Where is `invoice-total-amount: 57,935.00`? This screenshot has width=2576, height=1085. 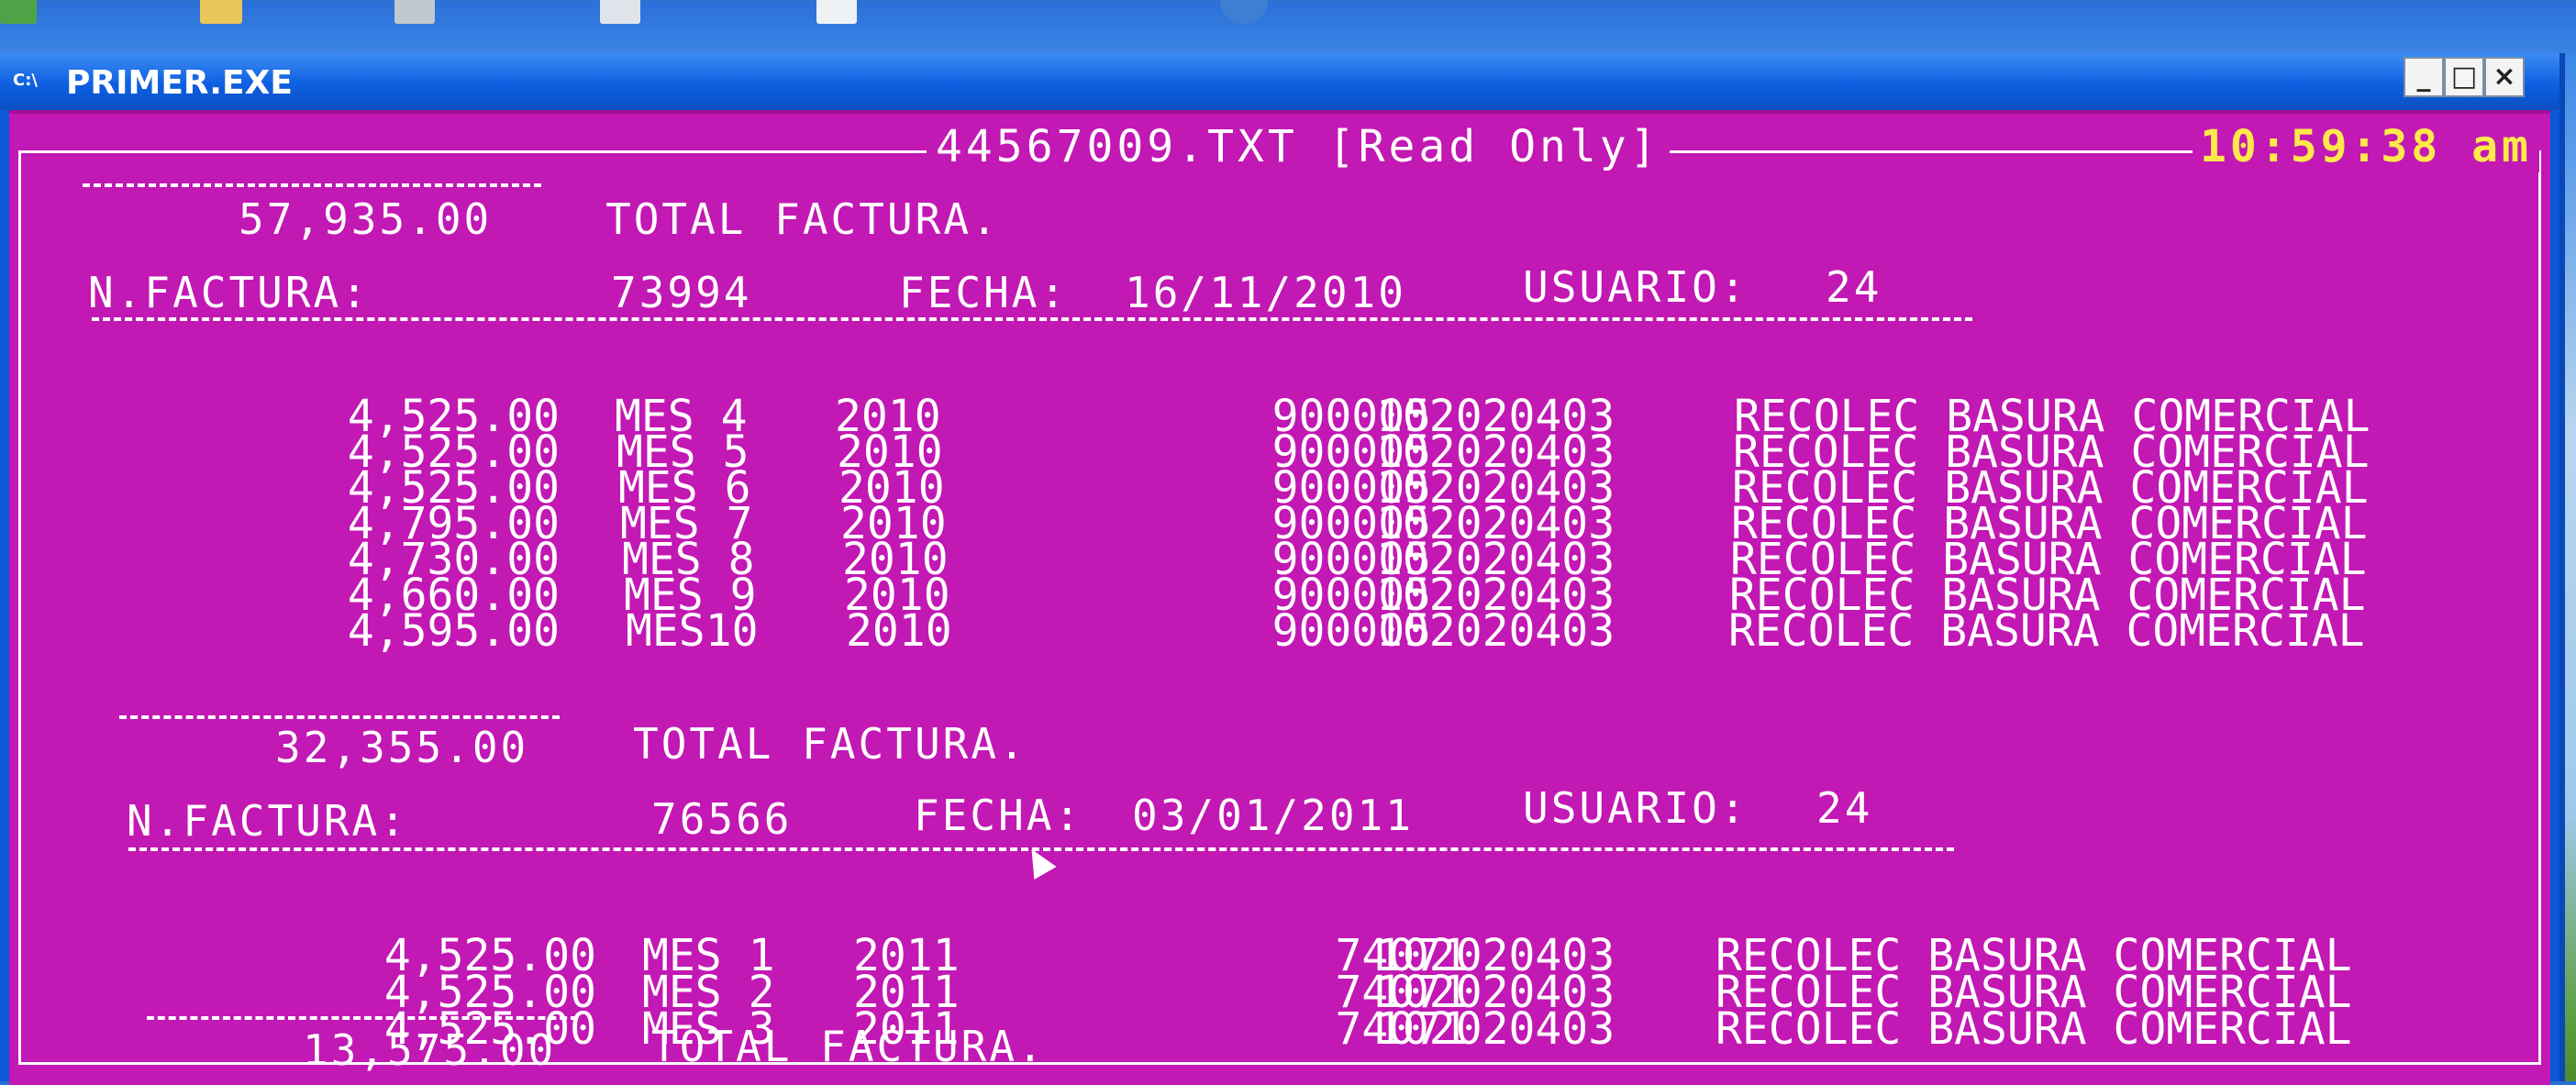
invoice-total-amount: 57,935.00 is located at coordinates (366, 219).